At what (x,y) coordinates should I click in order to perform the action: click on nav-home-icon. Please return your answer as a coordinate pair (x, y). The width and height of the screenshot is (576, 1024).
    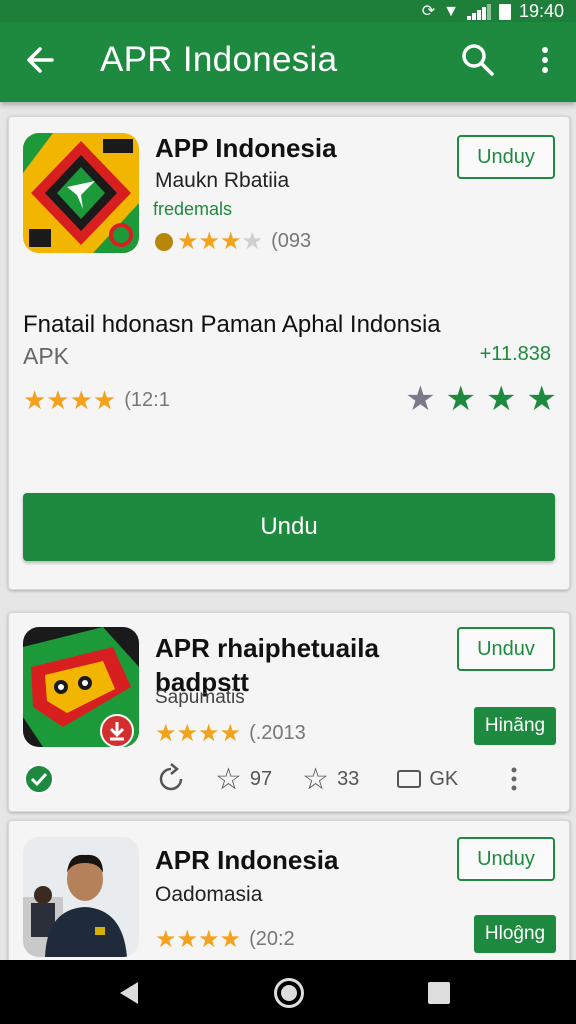
    Looking at the image, I should click on (289, 993).